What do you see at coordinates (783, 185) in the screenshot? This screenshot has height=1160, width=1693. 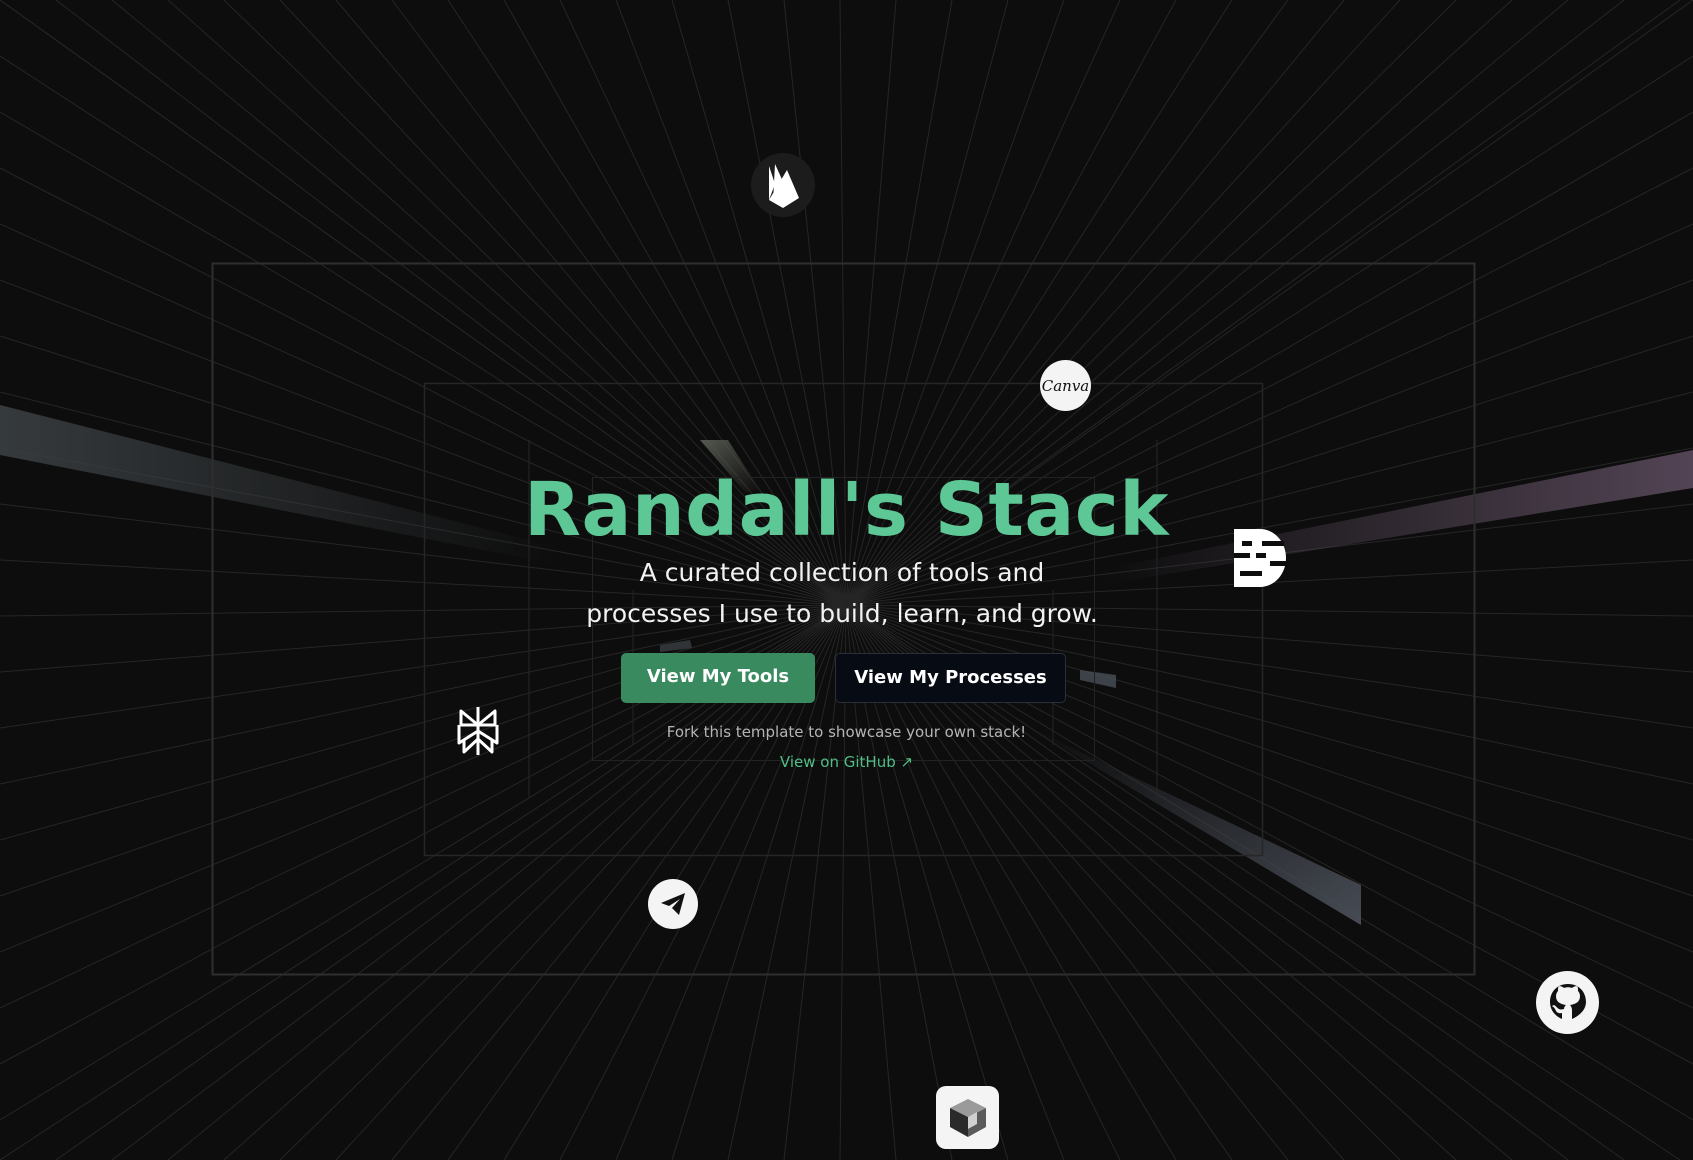 I see `firebase-icon` at bounding box center [783, 185].